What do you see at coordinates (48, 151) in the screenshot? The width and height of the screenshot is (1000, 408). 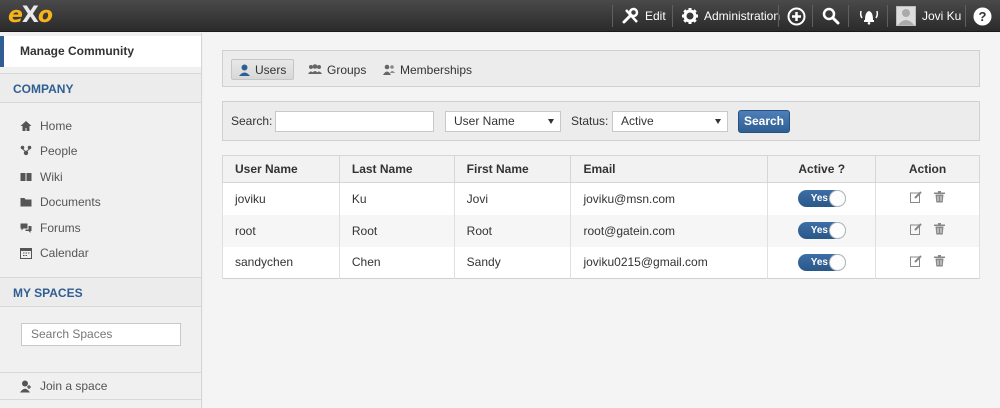 I see `sidebar-item-people: People` at bounding box center [48, 151].